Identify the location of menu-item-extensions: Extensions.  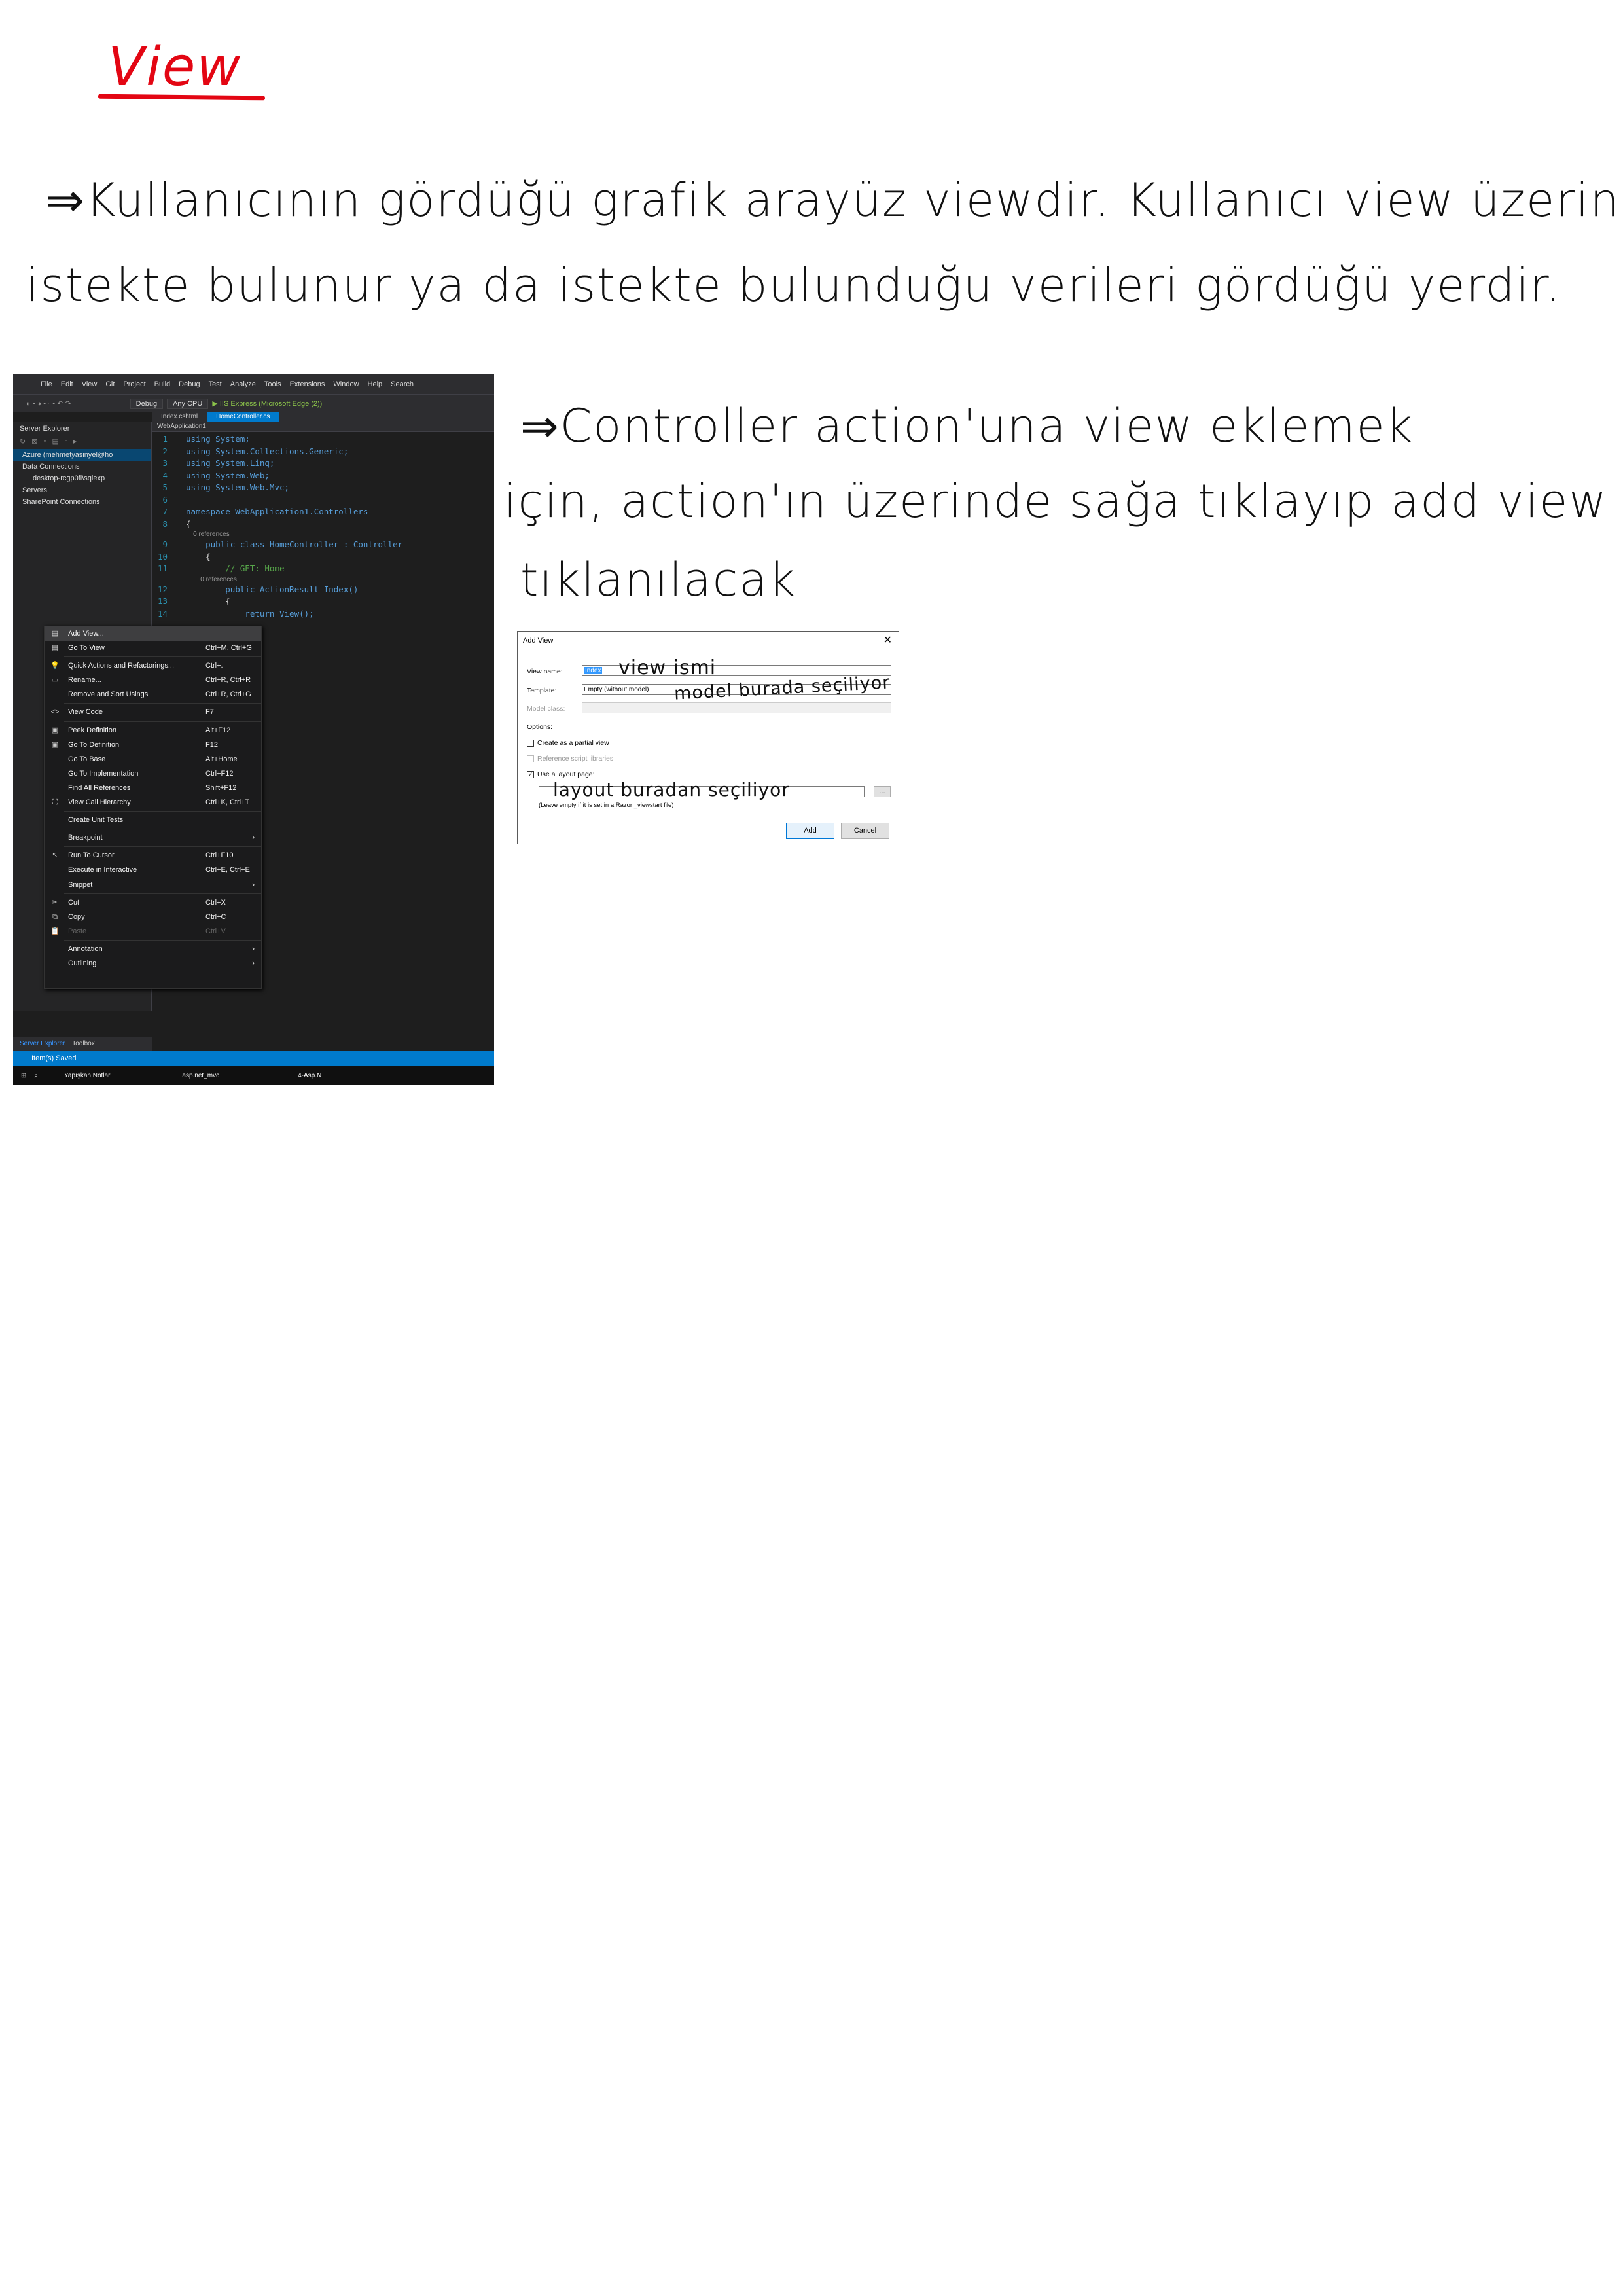
(307, 384).